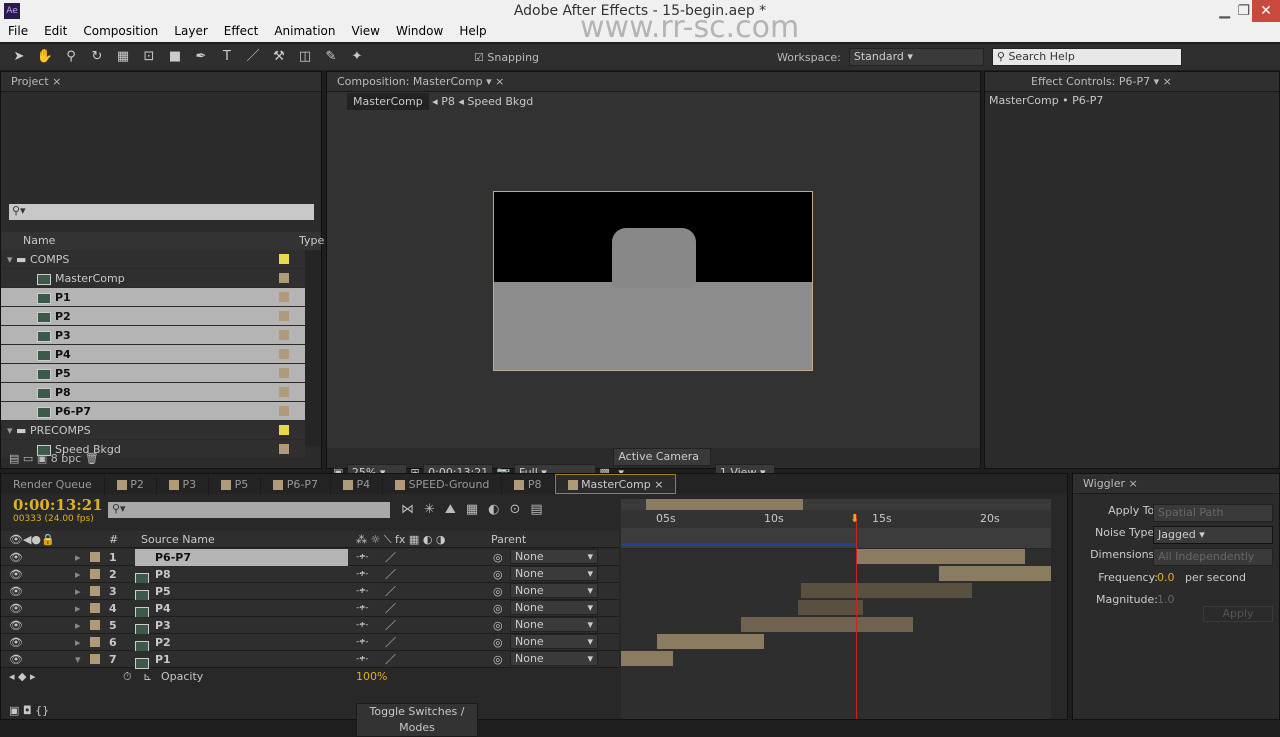  I want to click on layer-name: P6-P7, so click(241, 557).